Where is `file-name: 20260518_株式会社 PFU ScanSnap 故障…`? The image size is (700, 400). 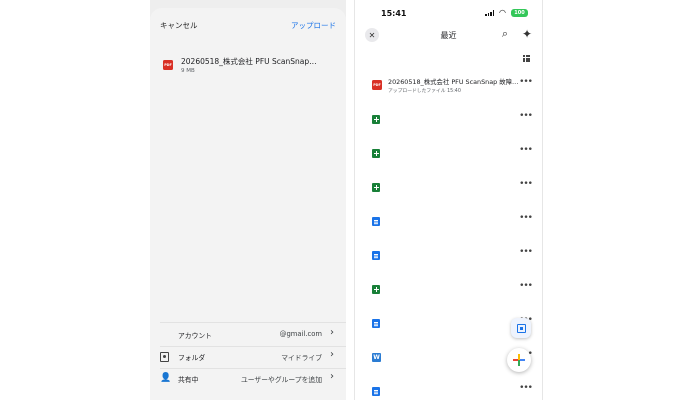 file-name: 20260518_株式会社 PFU ScanSnap 故障… is located at coordinates (453, 82).